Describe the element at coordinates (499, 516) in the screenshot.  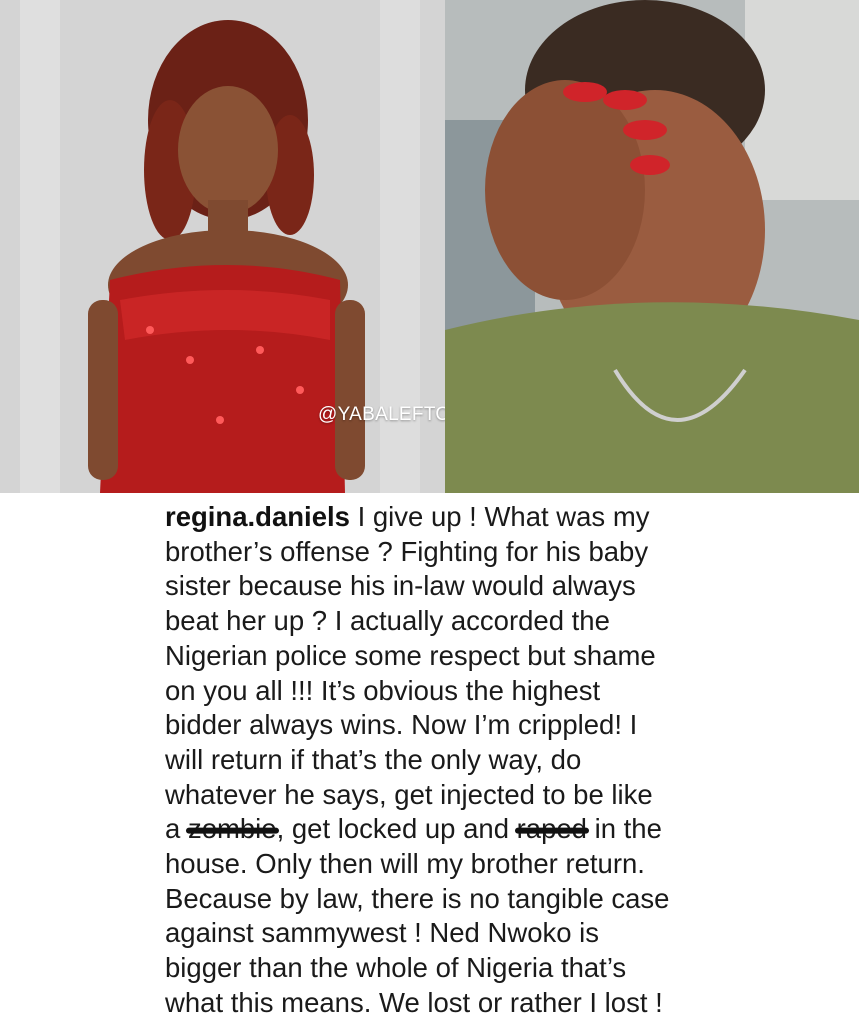
I see `caption-text: I give up ! What was my` at that location.